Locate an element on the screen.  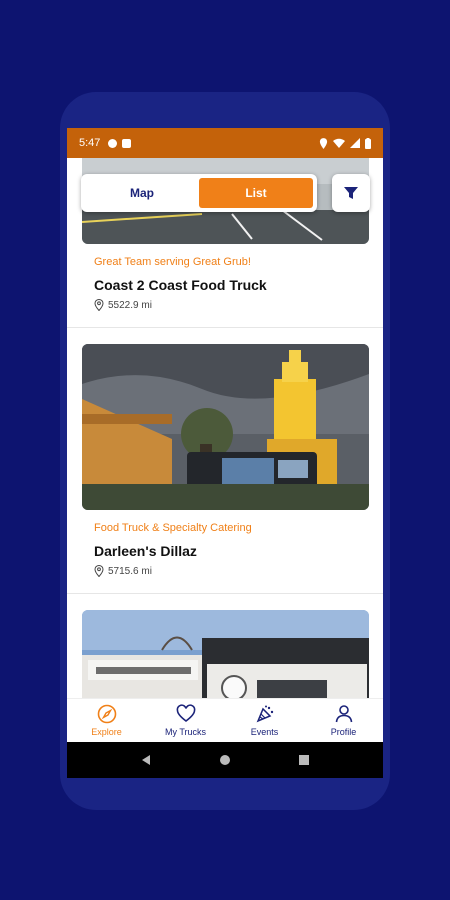
nav-profile: Profile is located at coordinates (343, 720).